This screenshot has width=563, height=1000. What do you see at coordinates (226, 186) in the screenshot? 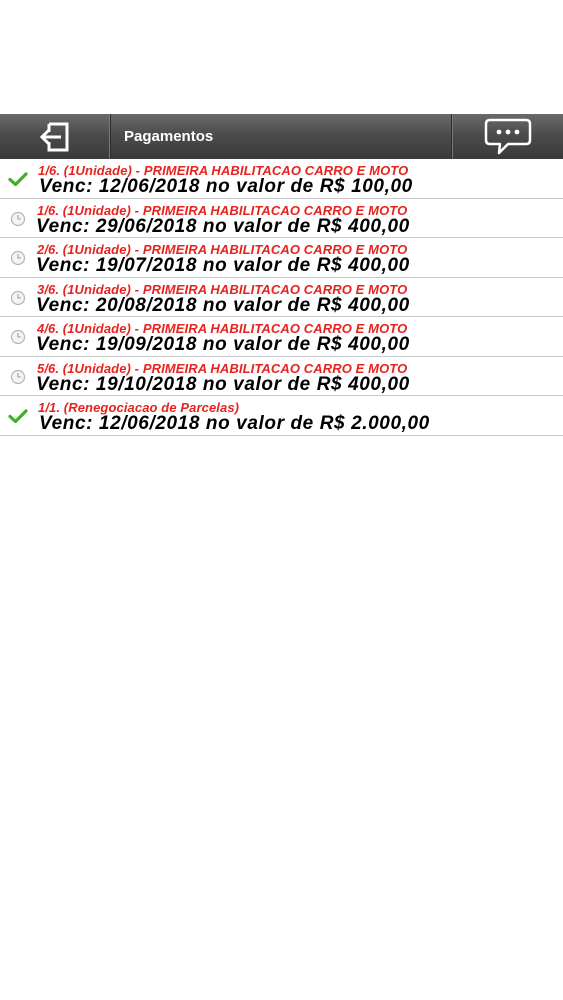
I see `due-text: Venc: 12/06/2018 no valor de R$ 100,00` at bounding box center [226, 186].